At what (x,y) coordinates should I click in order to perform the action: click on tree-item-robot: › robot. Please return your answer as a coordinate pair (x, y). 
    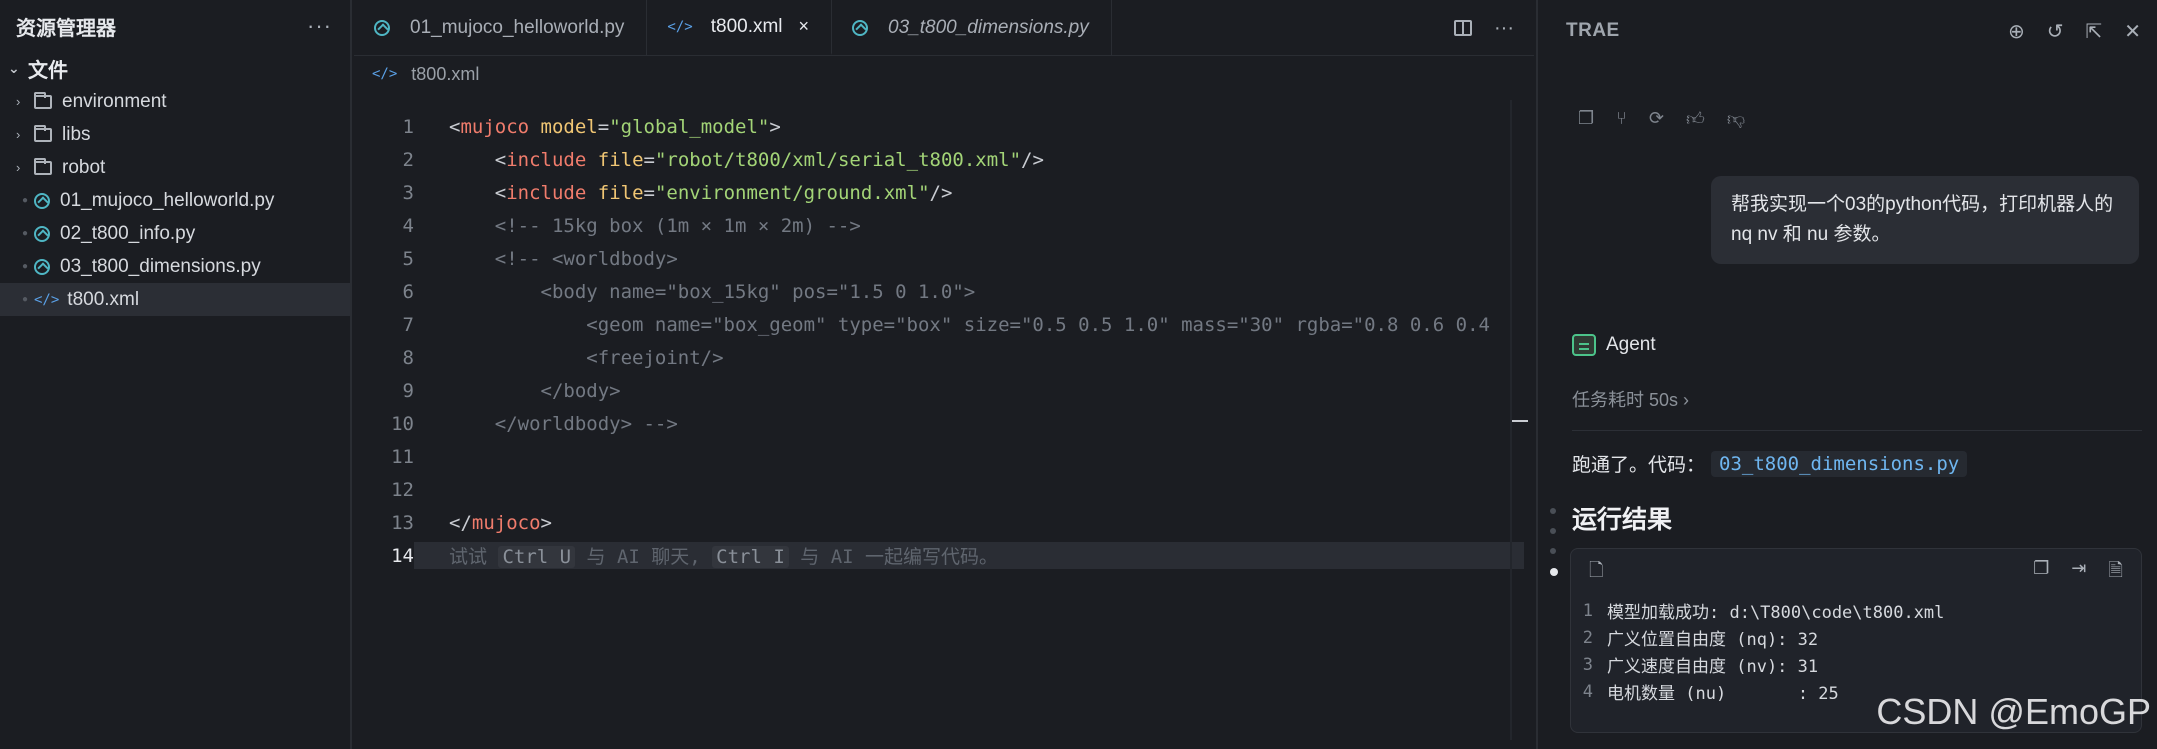
    Looking at the image, I should click on (175, 167).